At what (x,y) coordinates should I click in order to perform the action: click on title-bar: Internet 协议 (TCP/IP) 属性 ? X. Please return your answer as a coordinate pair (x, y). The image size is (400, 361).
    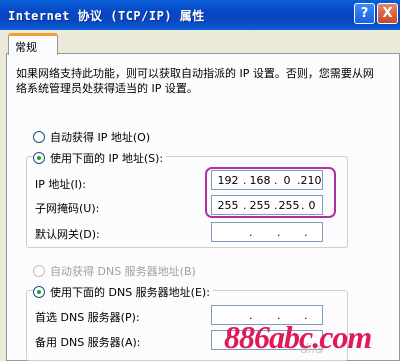
    Looking at the image, I should click on (200, 15).